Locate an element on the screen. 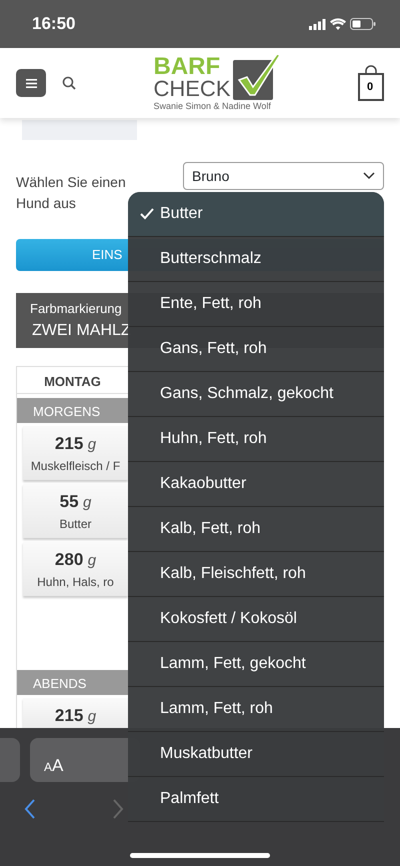 Image resolution: width=400 pixels, height=866 pixels. dropdown-option: Butter is located at coordinates (256, 214).